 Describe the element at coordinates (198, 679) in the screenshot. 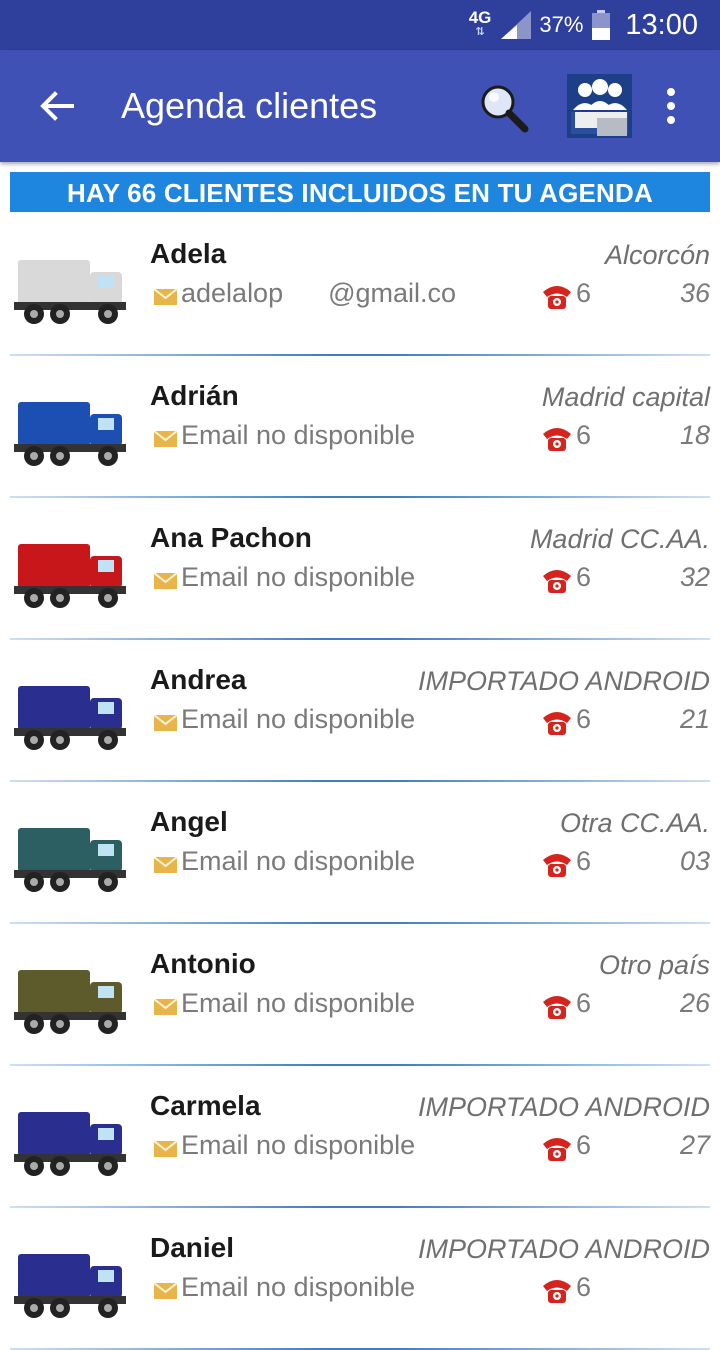

I see `client-name: Andrea` at that location.